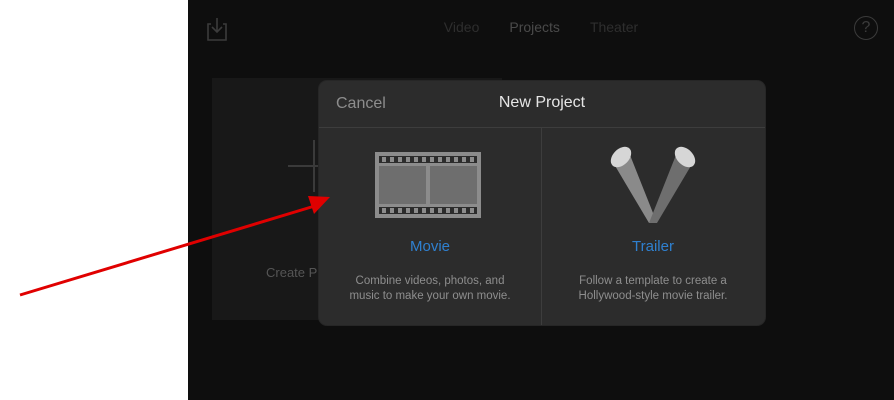 The image size is (894, 400). I want to click on annotation-arrow, so click(174, 246).